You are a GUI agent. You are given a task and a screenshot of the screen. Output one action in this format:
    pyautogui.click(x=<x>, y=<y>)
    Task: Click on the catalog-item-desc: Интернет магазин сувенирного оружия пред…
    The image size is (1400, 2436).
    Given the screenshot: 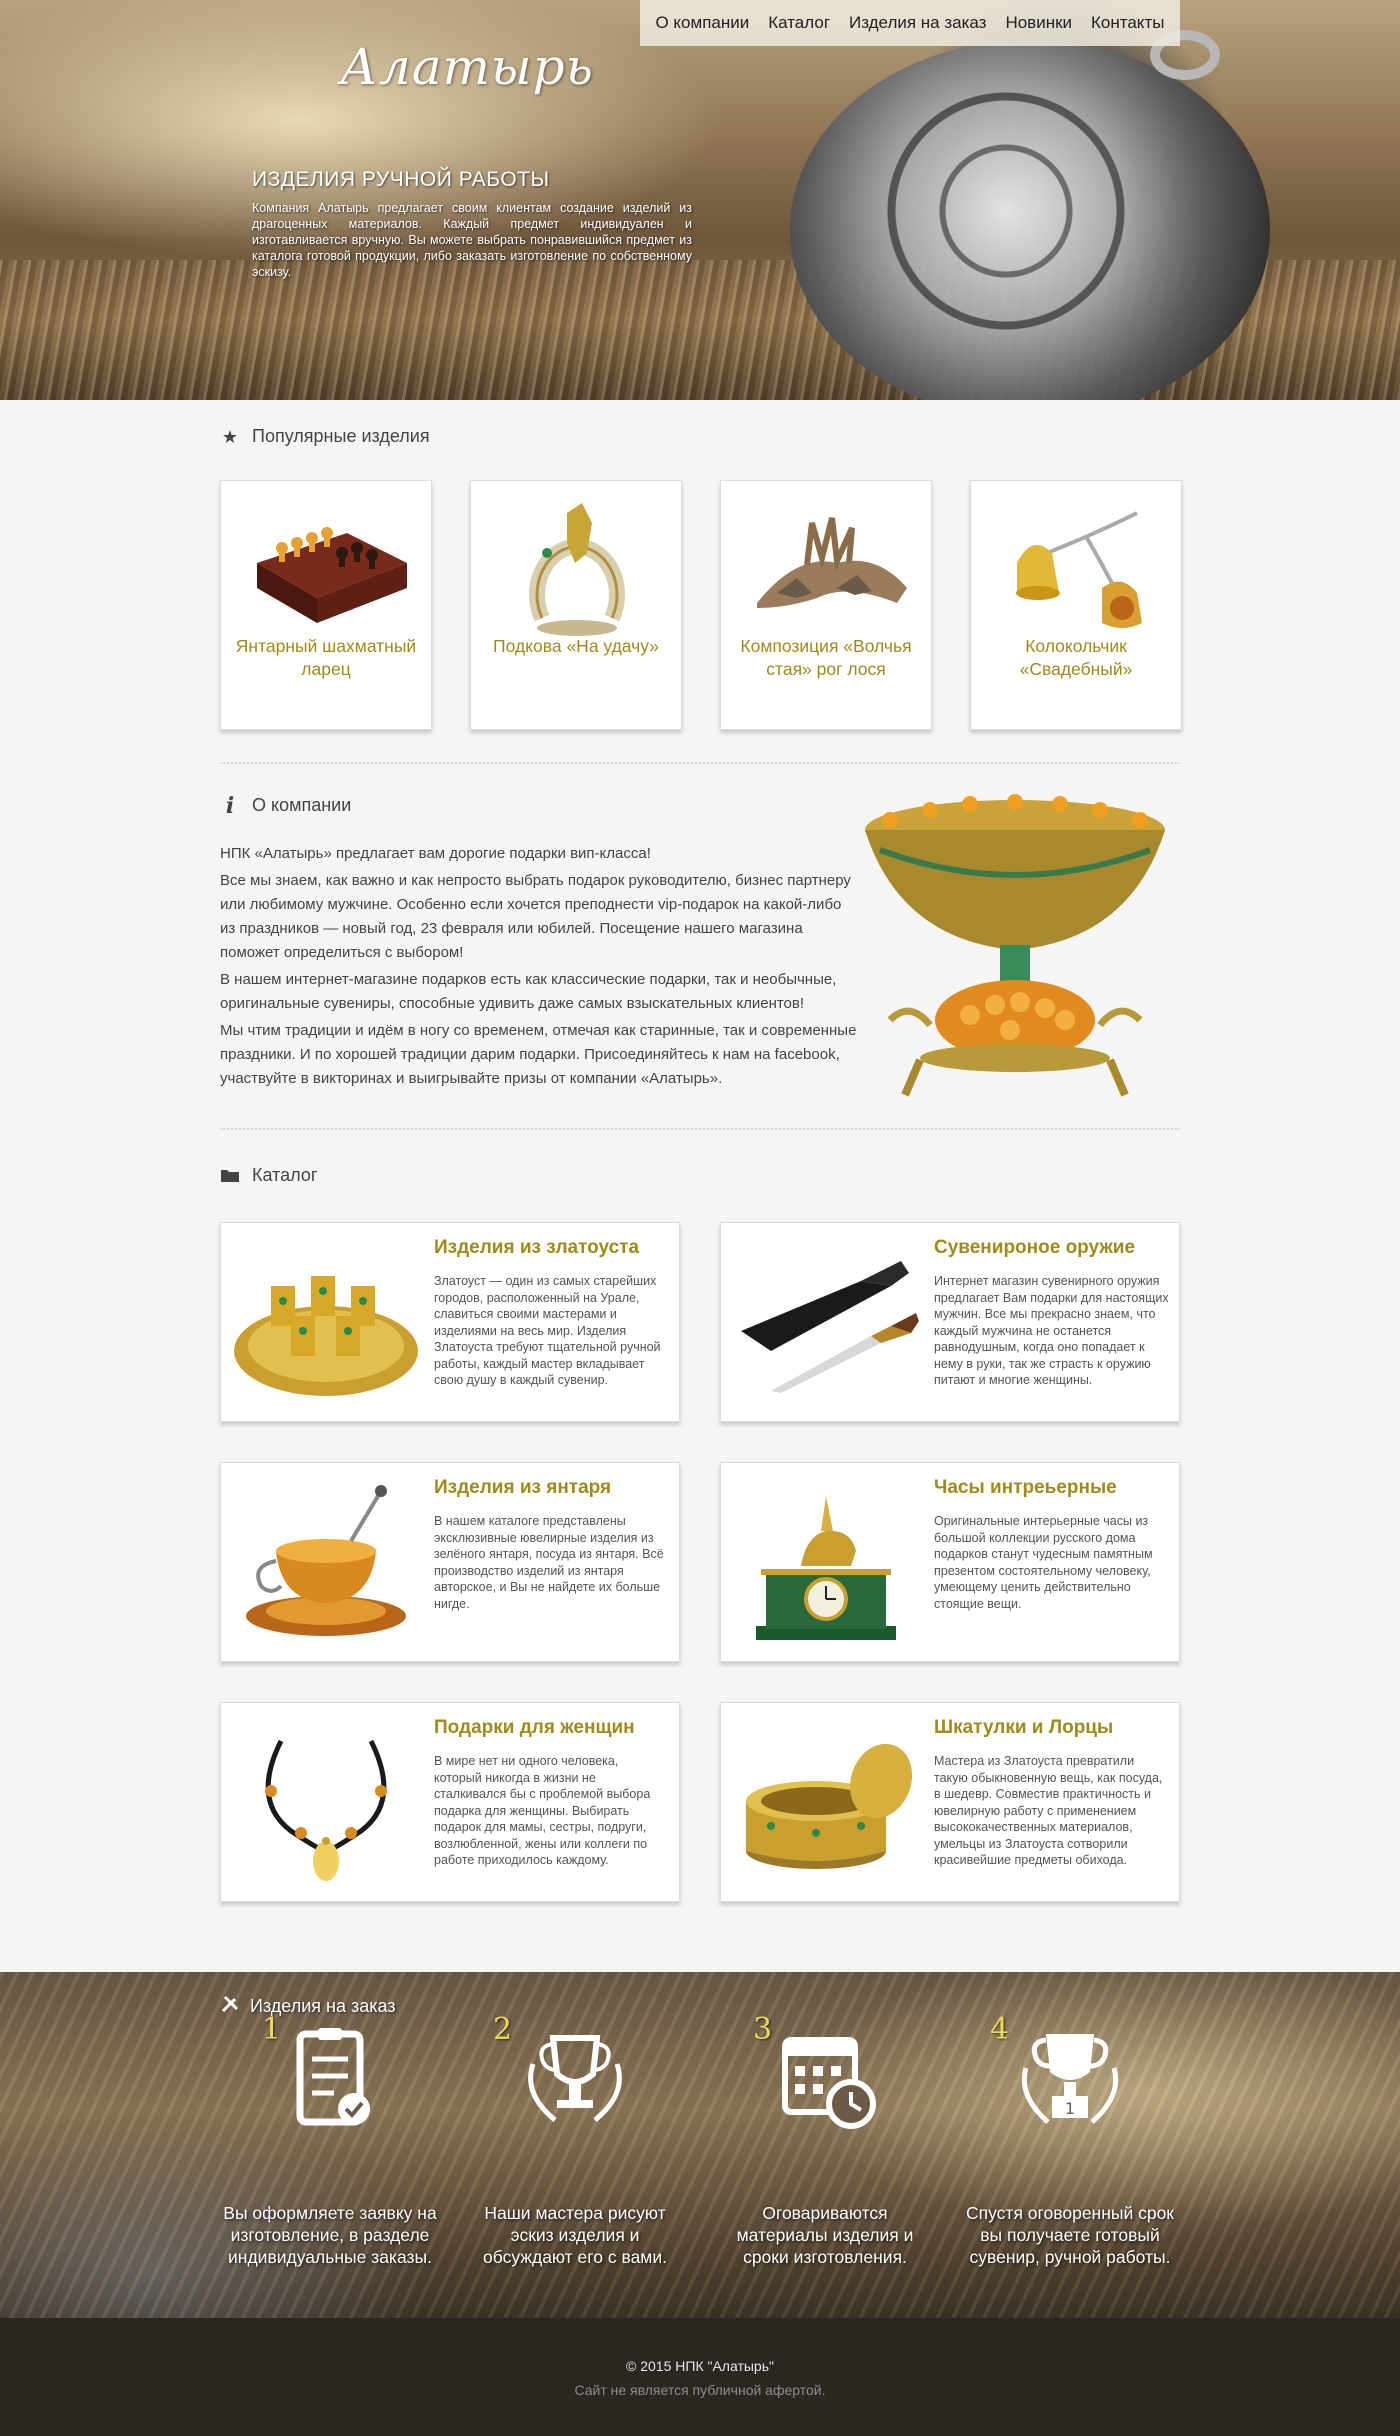 What is the action you would take?
    pyautogui.click(x=1051, y=1330)
    